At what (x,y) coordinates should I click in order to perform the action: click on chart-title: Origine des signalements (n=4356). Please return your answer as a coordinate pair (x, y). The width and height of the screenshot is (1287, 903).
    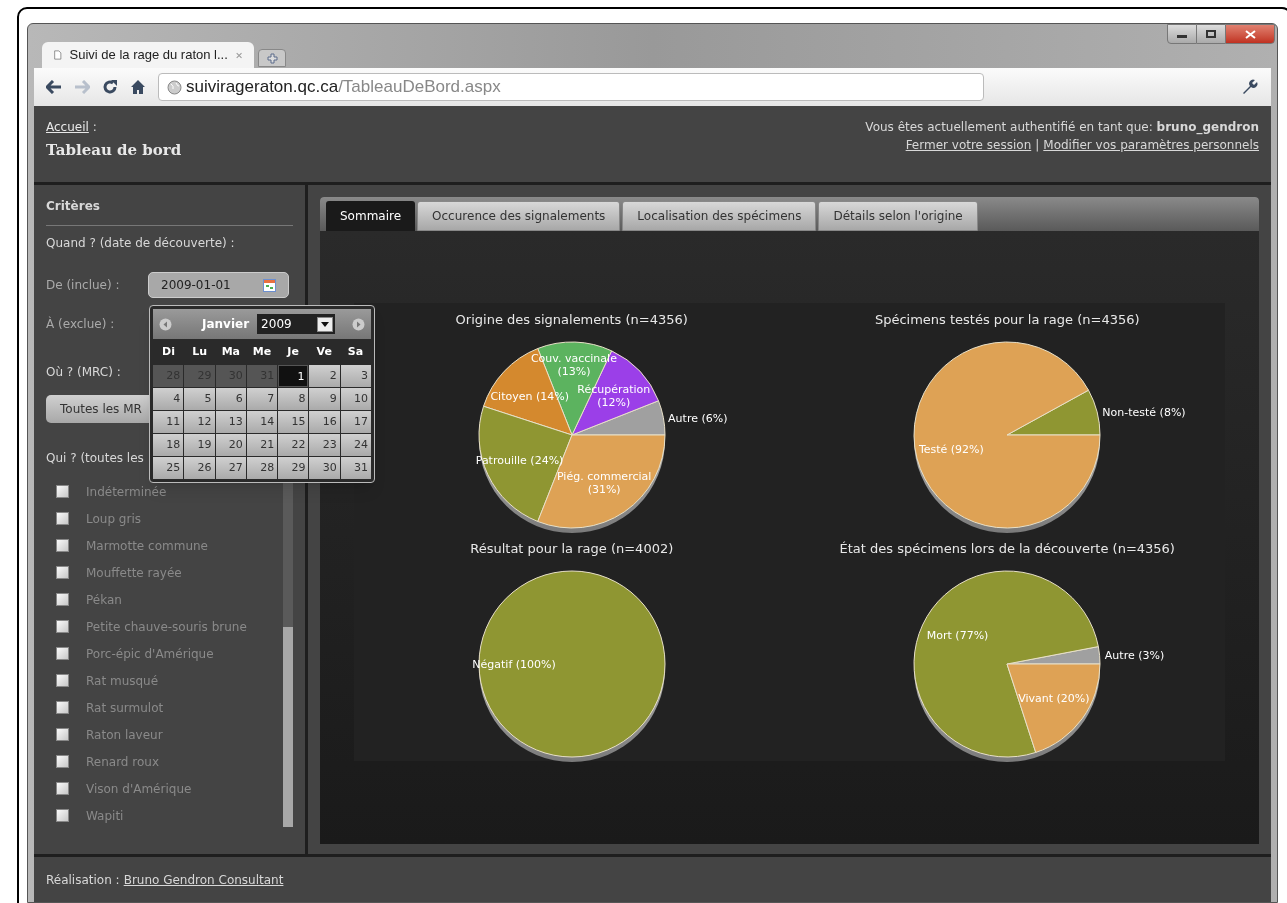
    Looking at the image, I should click on (571, 319).